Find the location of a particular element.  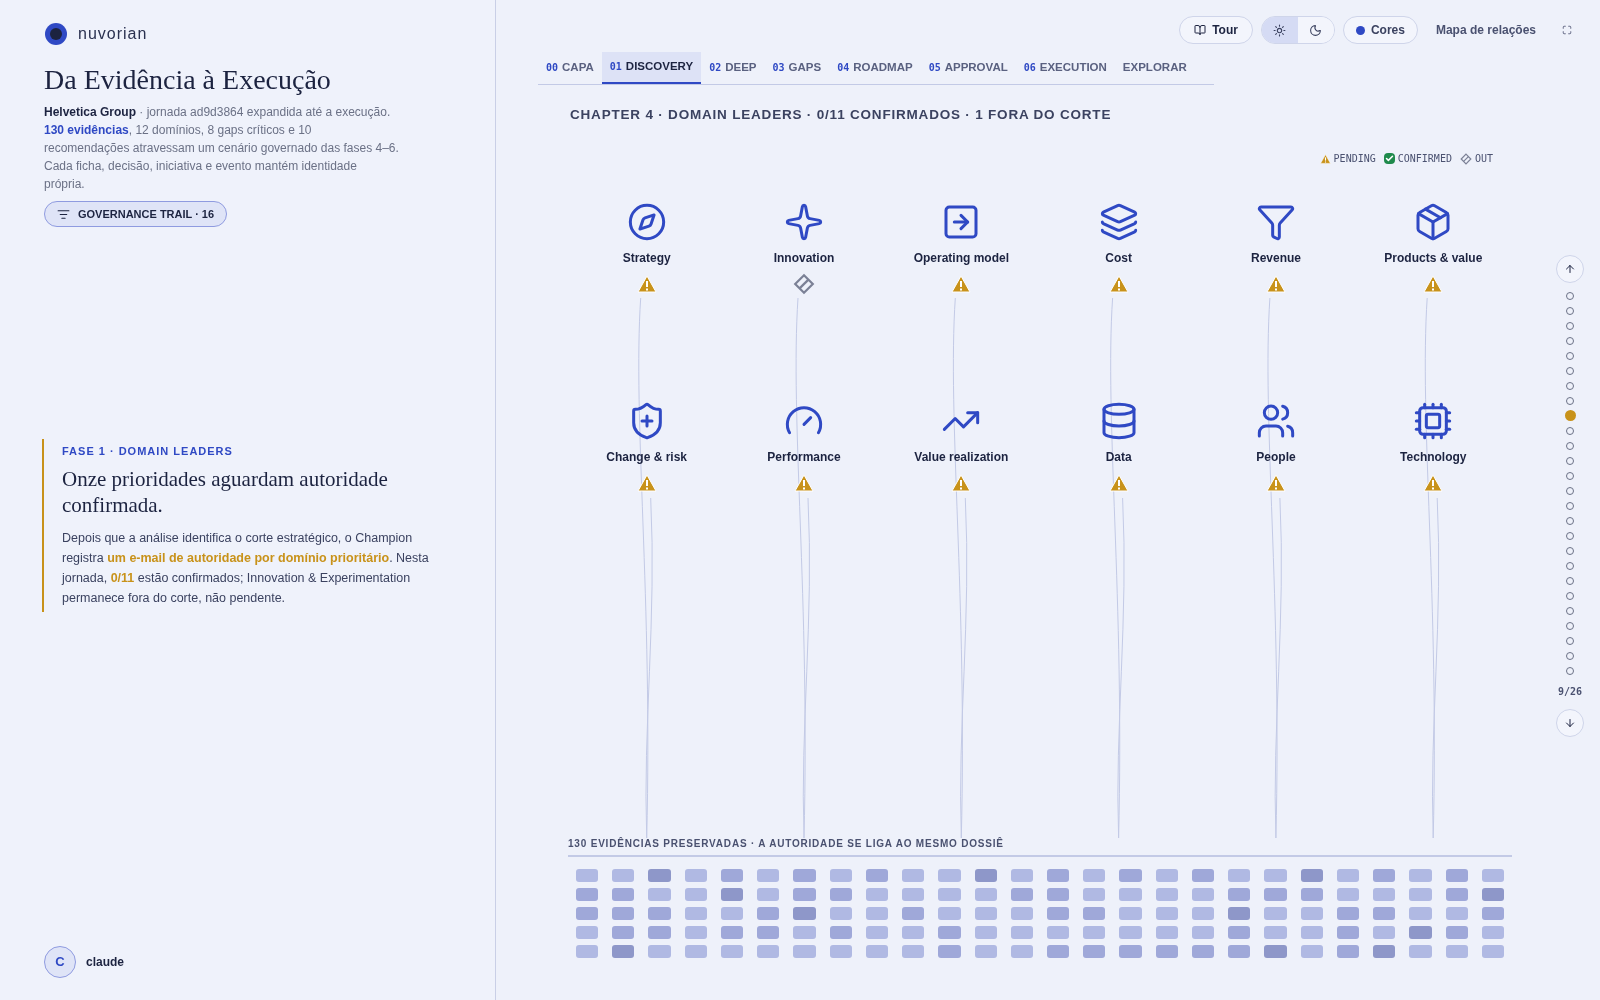

logo-icon is located at coordinates (56, 34).